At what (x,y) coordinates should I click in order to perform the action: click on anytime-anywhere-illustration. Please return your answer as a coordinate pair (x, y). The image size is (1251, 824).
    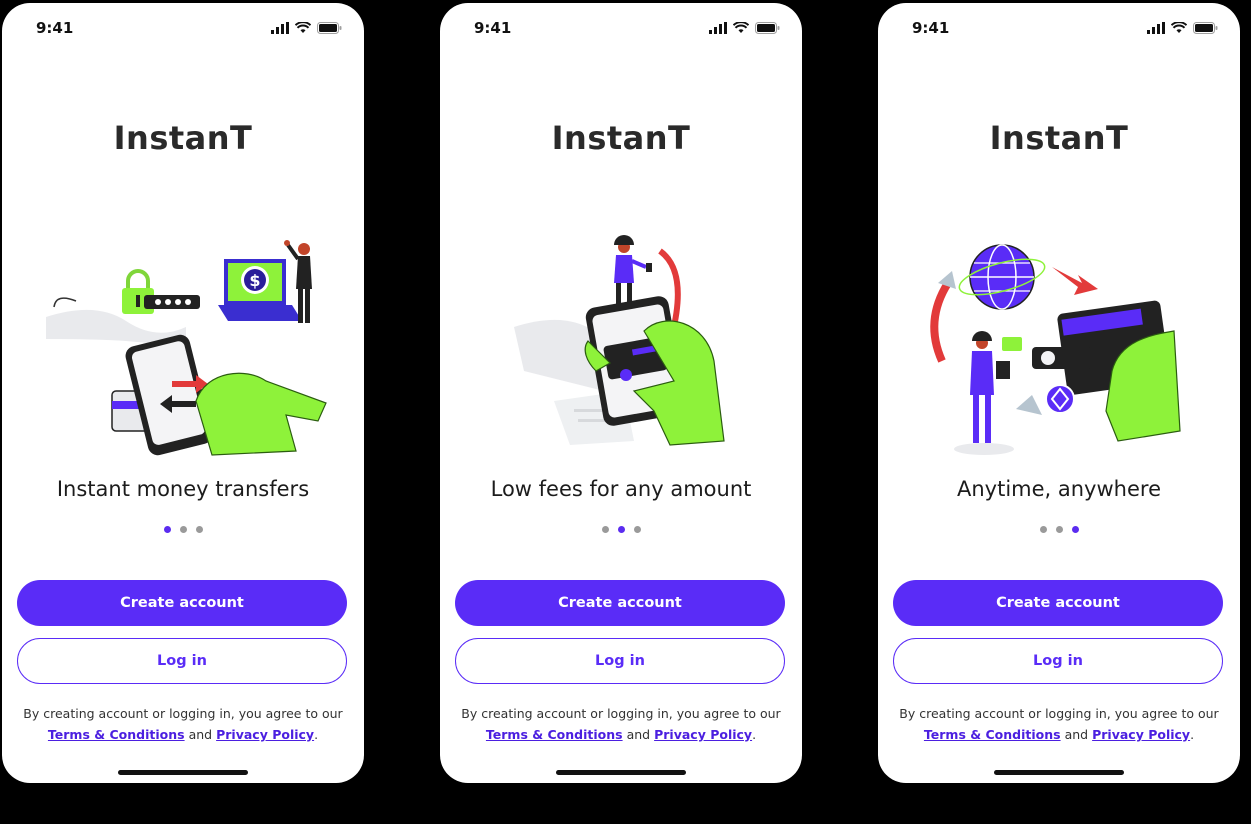
    Looking at the image, I should click on (1055, 349).